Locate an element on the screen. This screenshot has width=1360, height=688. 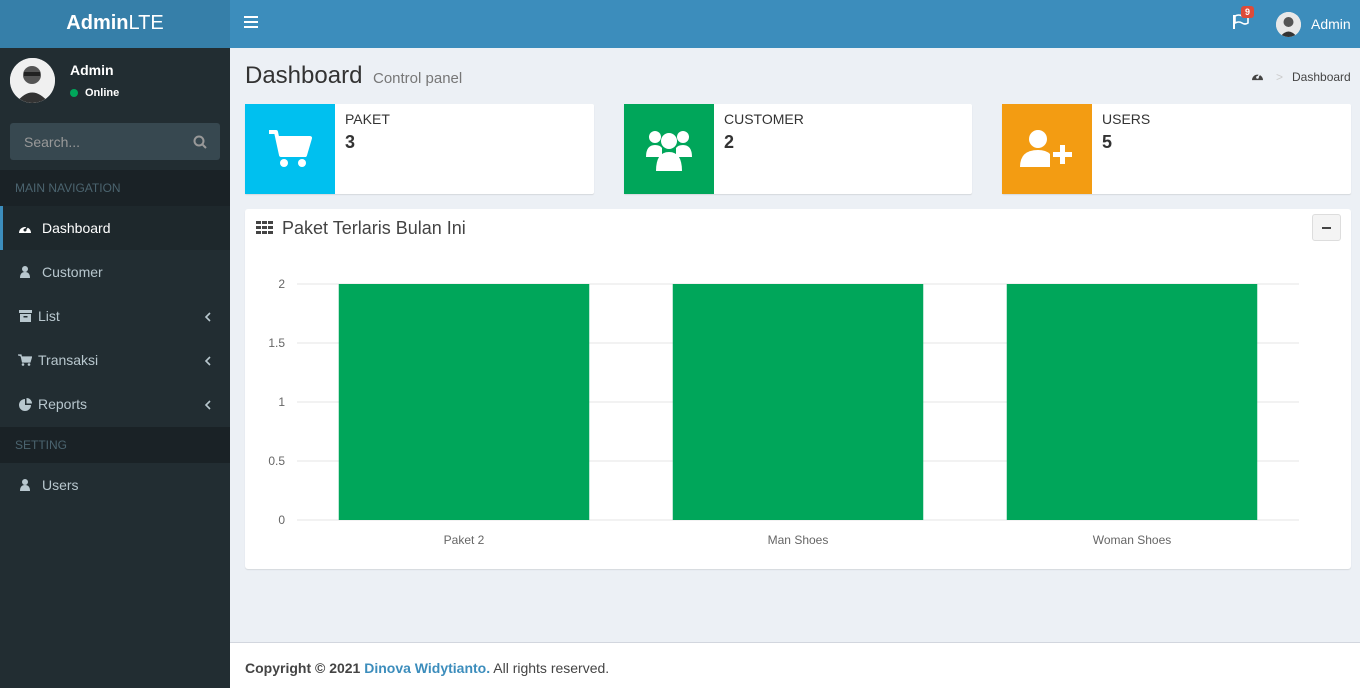
sidebar-item-label: Dashboard is located at coordinates (76, 228).